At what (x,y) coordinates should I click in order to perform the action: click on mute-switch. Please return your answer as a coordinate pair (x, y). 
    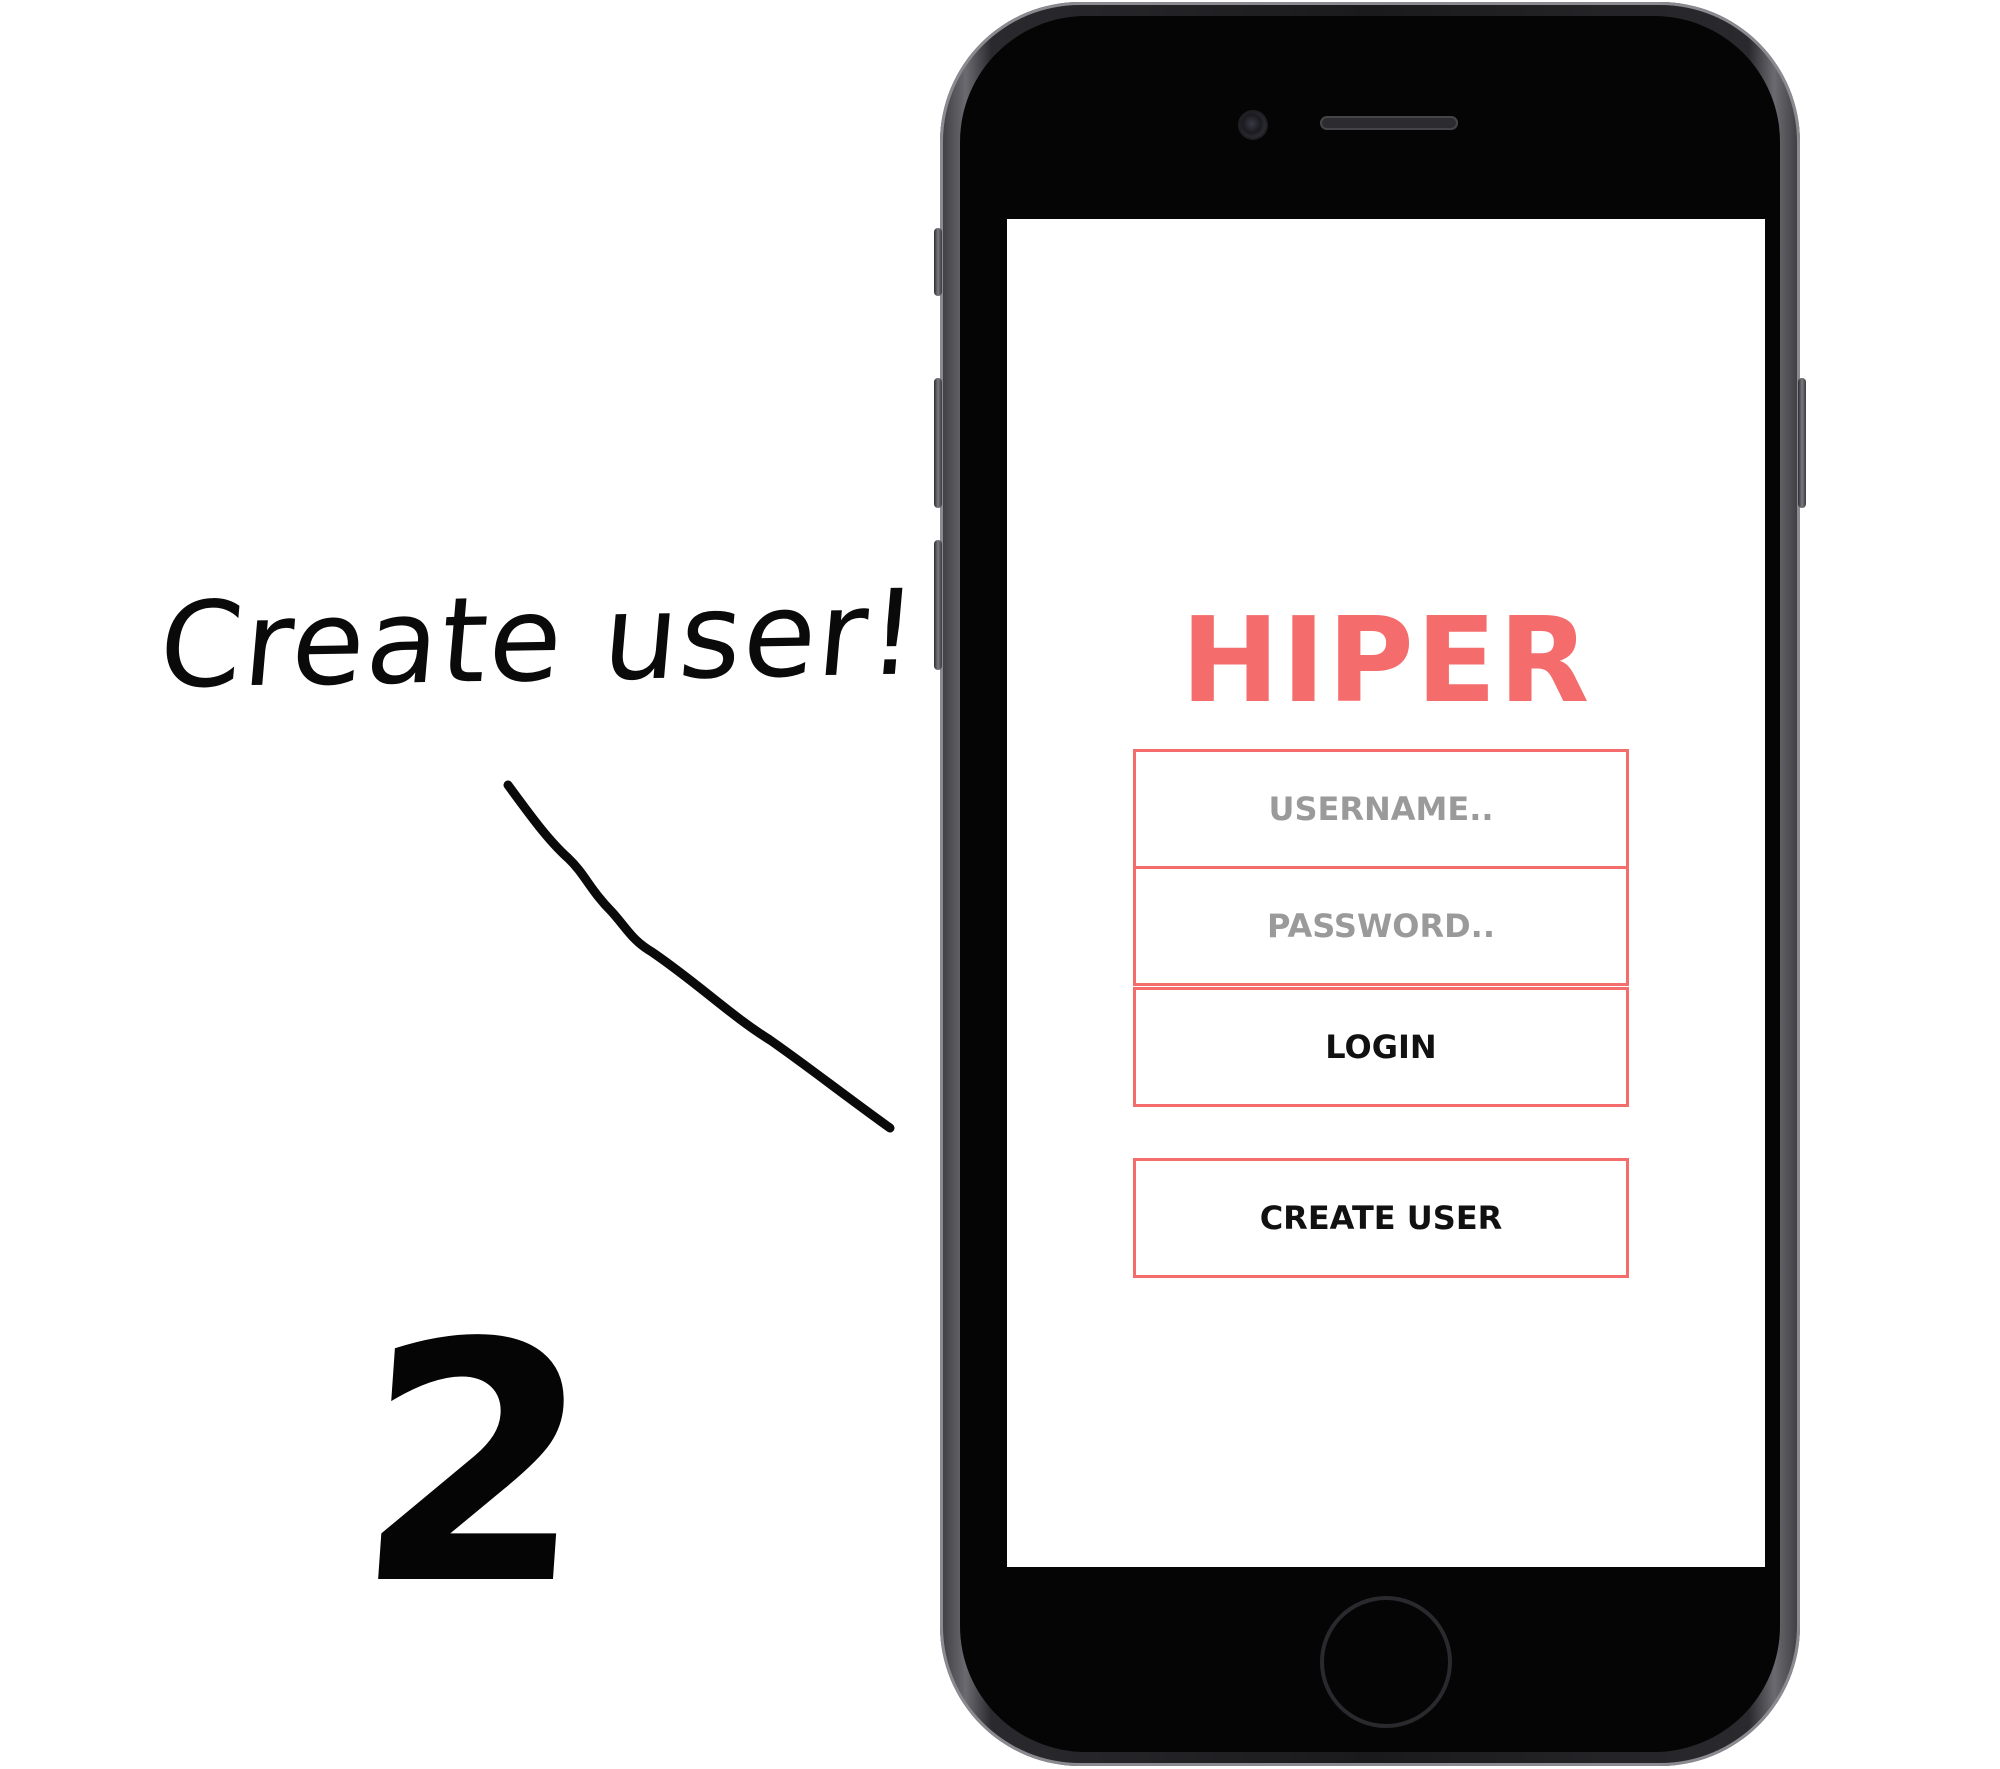
    Looking at the image, I should click on (938, 262).